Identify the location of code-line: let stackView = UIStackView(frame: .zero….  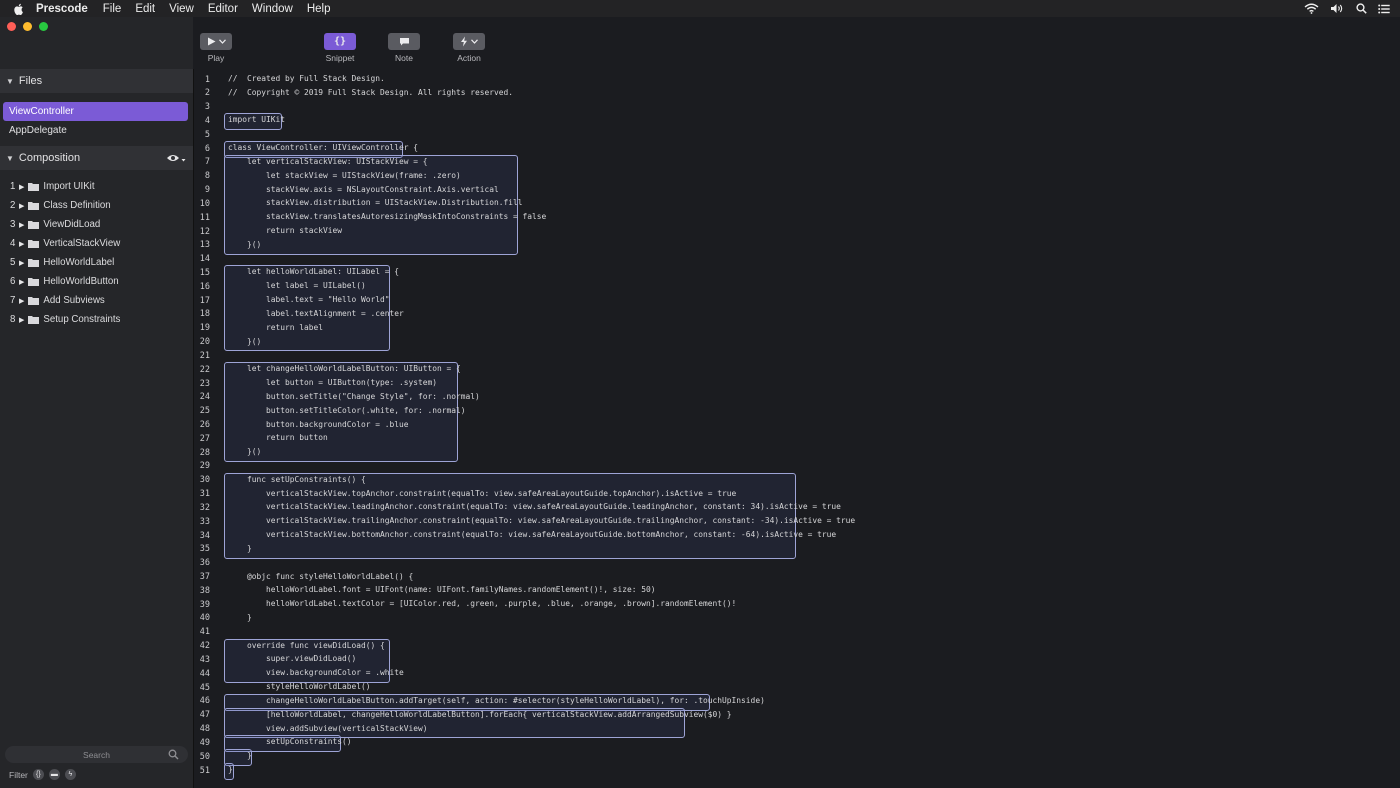
(344, 176).